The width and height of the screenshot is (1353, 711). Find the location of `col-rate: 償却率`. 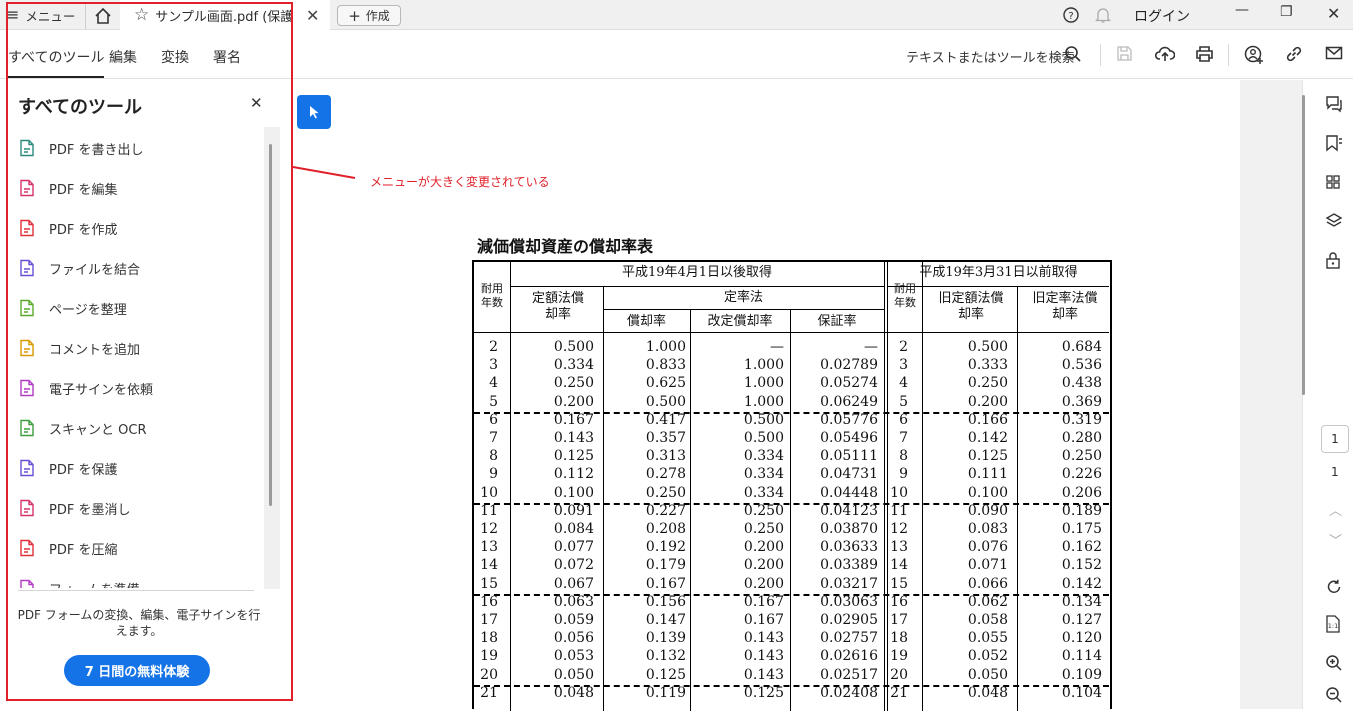

col-rate: 償却率 is located at coordinates (646, 321).